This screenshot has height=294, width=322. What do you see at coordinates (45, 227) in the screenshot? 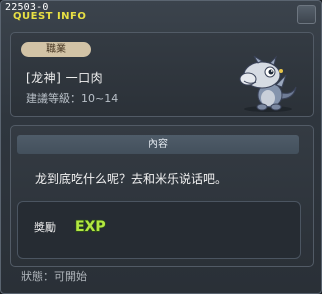
I see `reward-label: 獎勵` at bounding box center [45, 227].